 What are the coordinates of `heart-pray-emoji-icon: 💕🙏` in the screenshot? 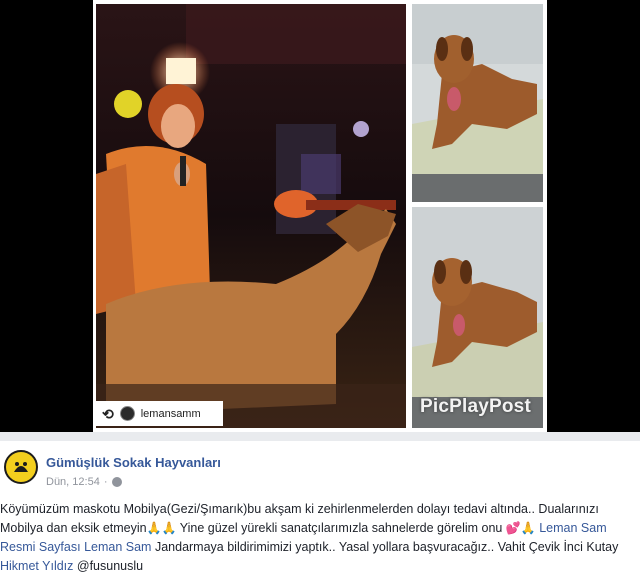 It's located at (520, 528).